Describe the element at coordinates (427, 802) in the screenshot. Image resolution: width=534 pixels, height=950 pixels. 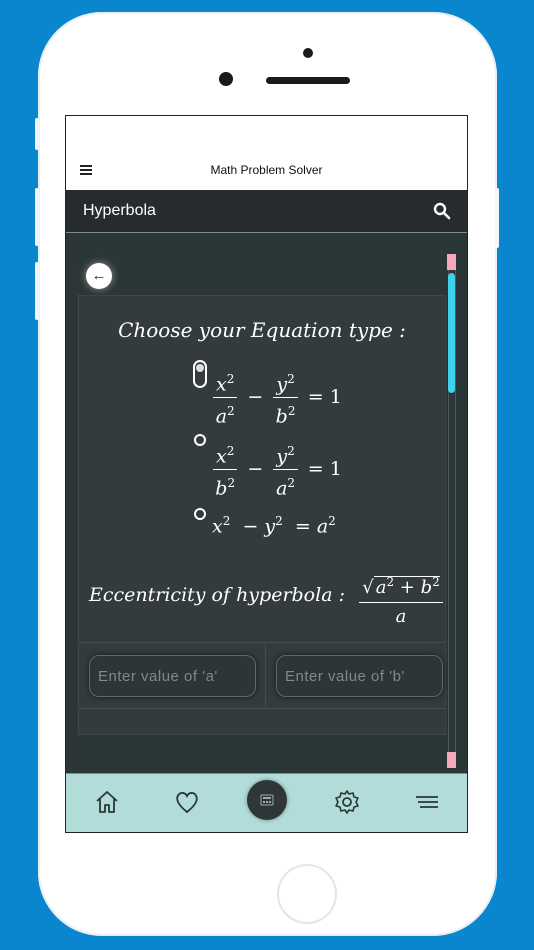
I see `menu-icon` at that location.